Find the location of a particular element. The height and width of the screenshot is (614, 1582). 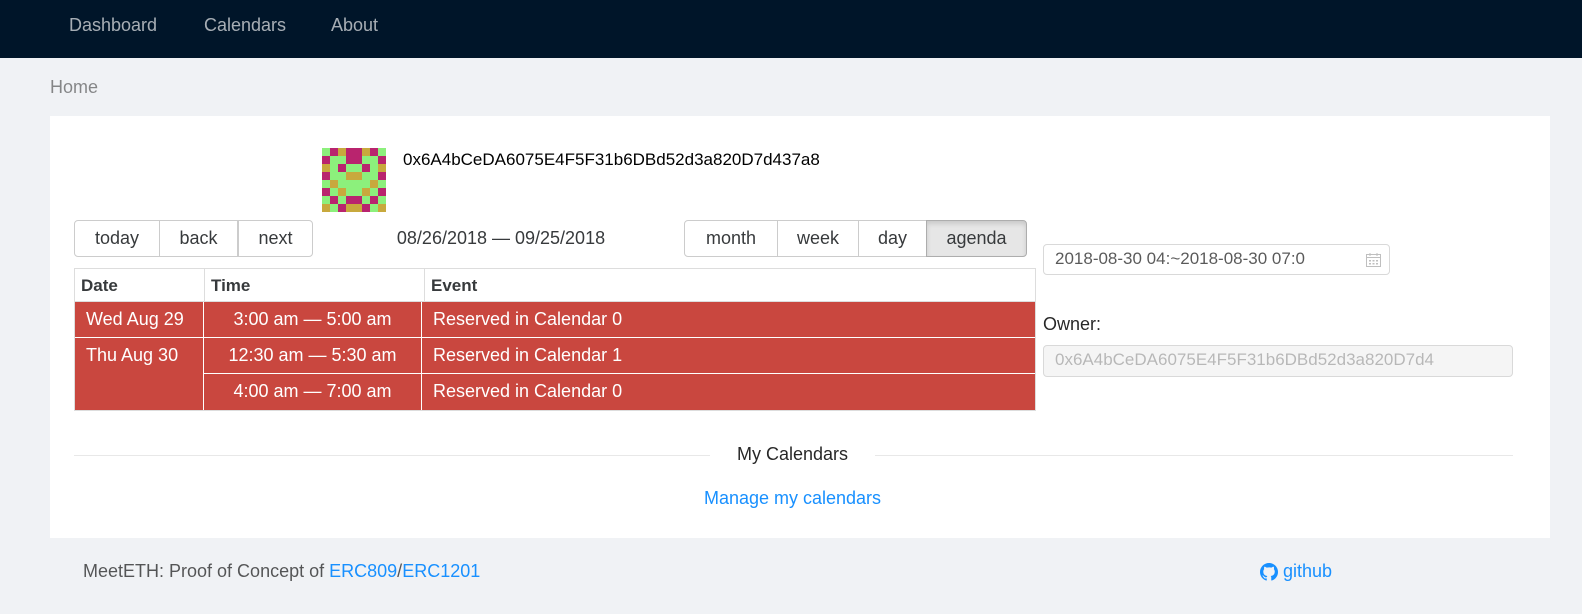

calendar-icon is located at coordinates (1373, 260).